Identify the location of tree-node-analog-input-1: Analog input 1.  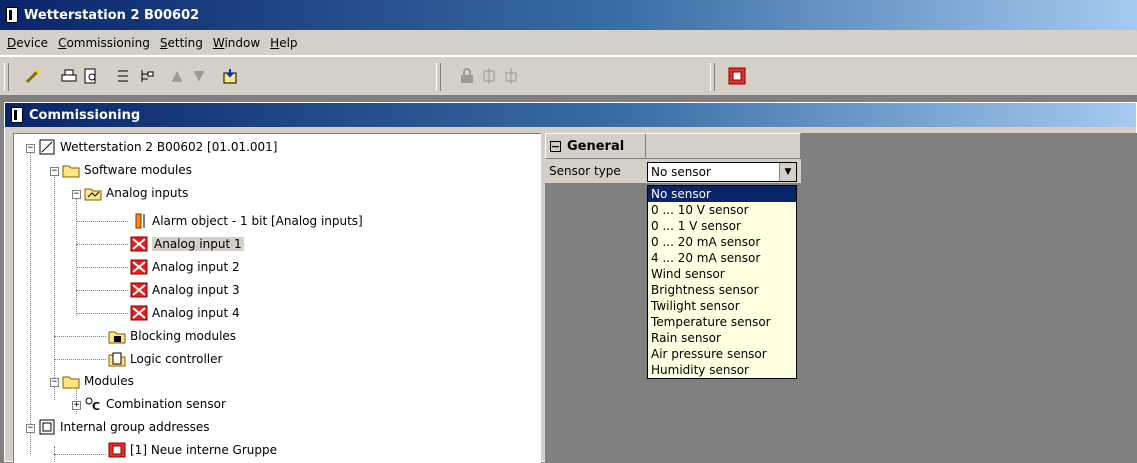
(187, 244).